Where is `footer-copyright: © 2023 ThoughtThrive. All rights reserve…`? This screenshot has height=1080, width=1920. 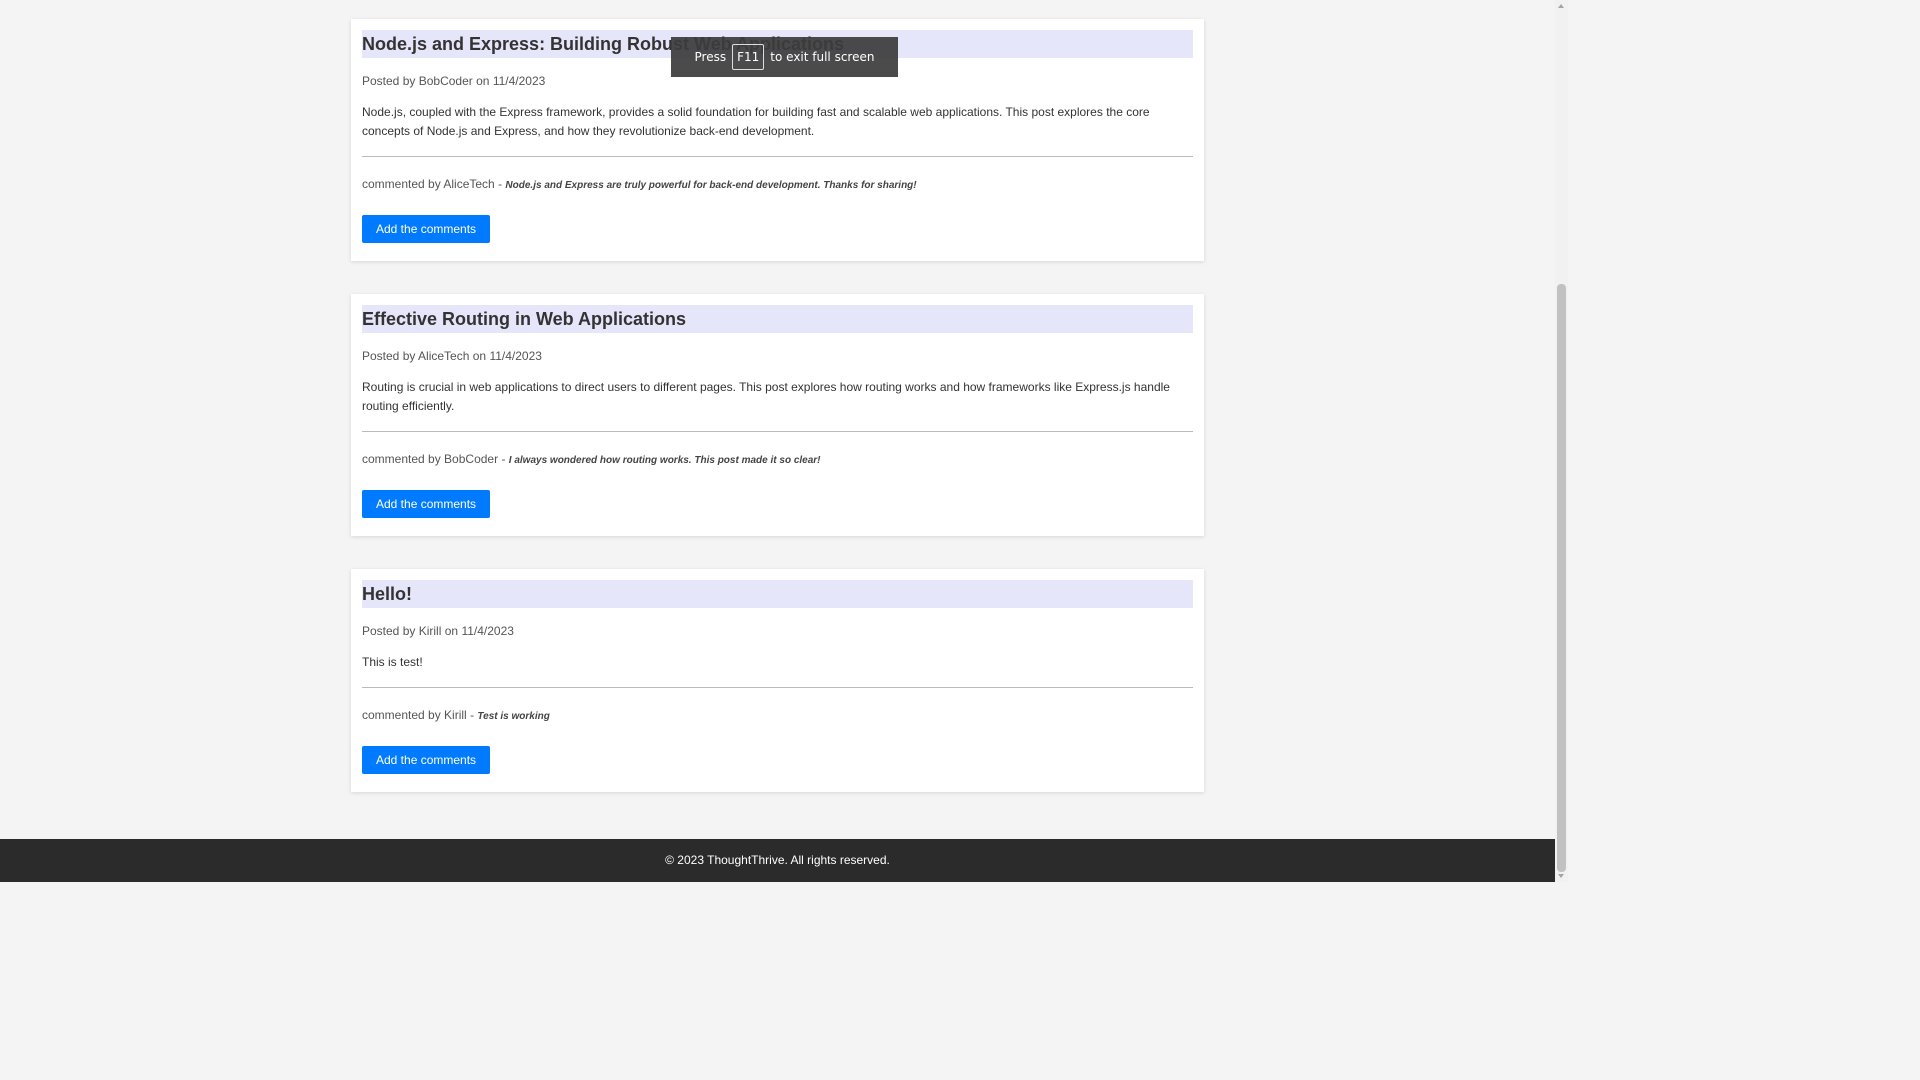 footer-copyright: © 2023 ThoughtThrive. All rights reserve… is located at coordinates (777, 860).